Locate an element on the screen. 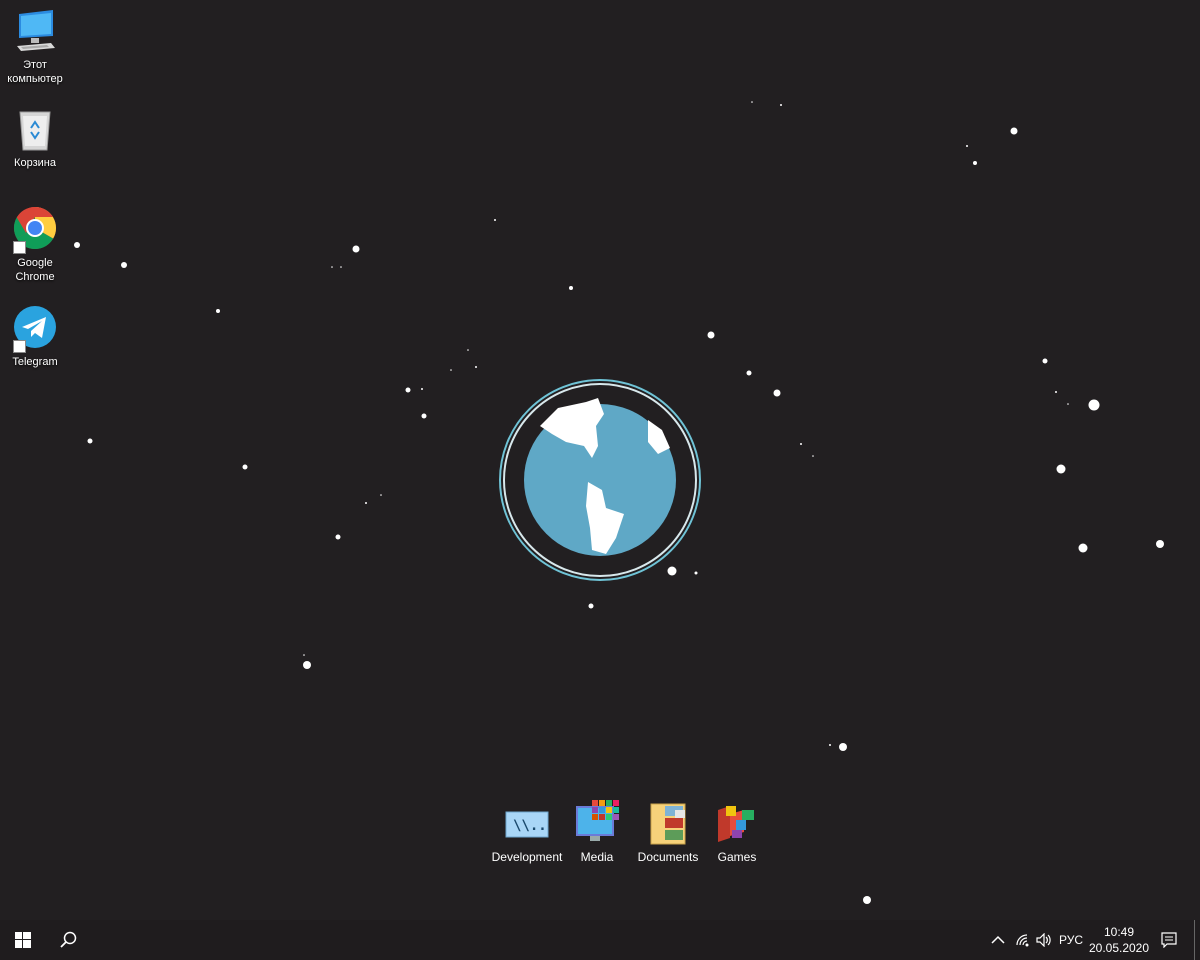  desktop-icon-label: Telegram is located at coordinates (35, 362).